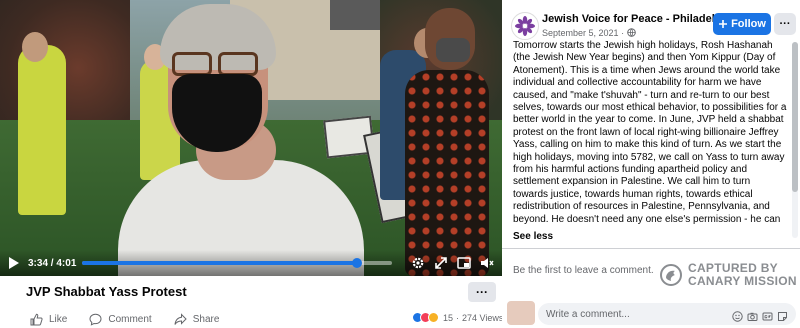  I want to click on follow-button: Follow, so click(742, 24).